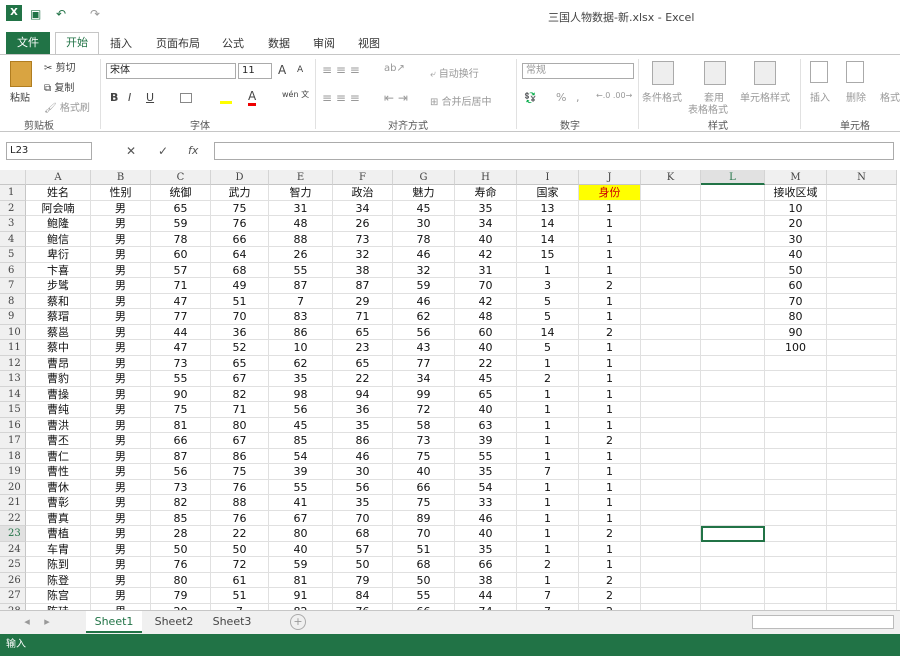 The width and height of the screenshot is (900, 660). I want to click on table-cell: 20, so click(796, 224).